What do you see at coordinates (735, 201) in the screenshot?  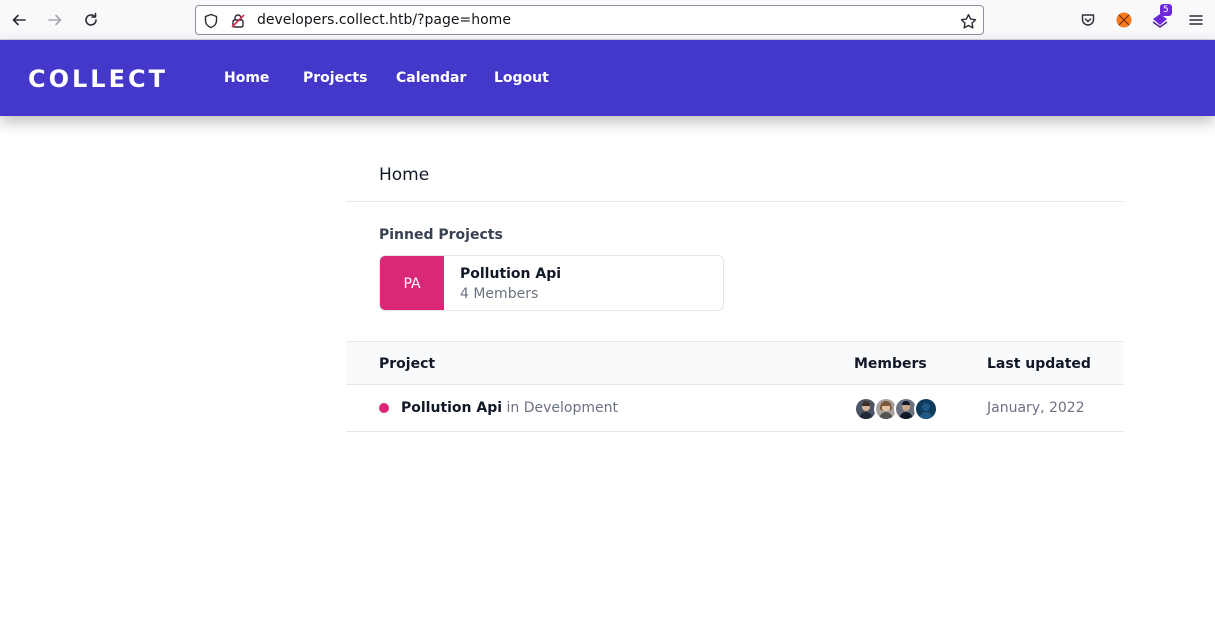 I see `title-divider` at bounding box center [735, 201].